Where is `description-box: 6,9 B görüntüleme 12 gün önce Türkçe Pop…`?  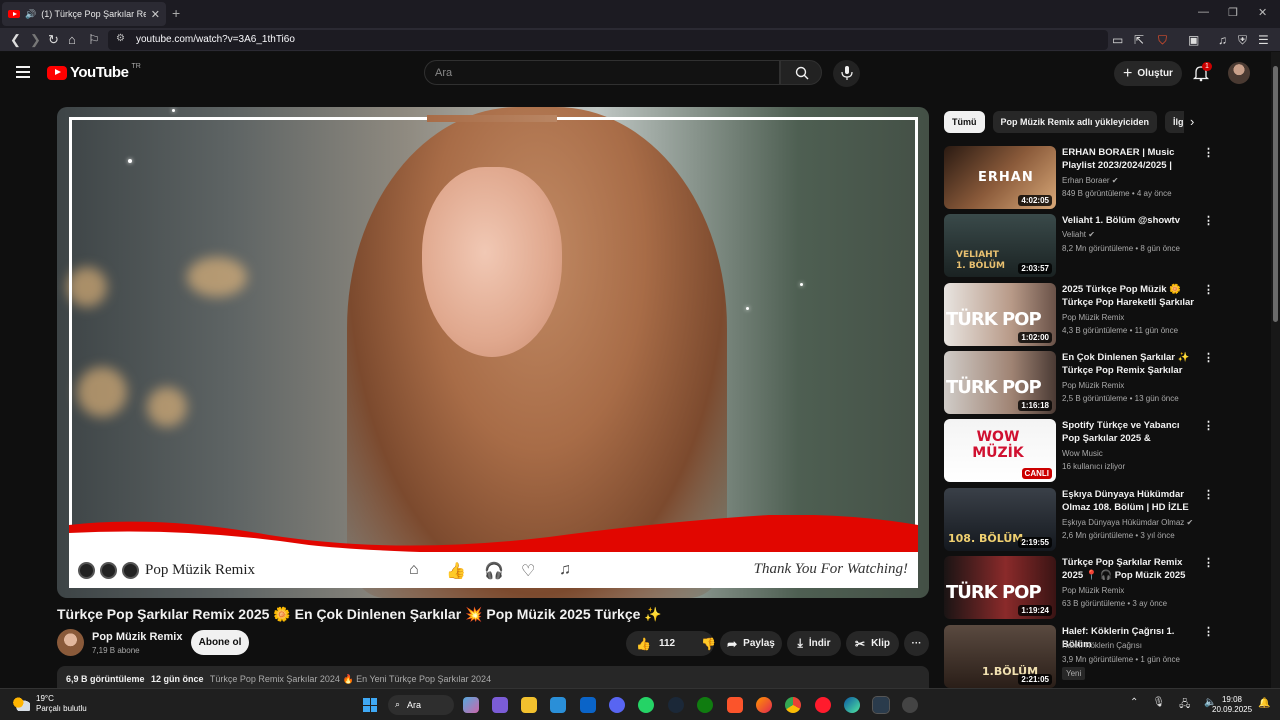 description-box: 6,9 B görüntüleme 12 gün önce Türkçe Pop… is located at coordinates (493, 677).